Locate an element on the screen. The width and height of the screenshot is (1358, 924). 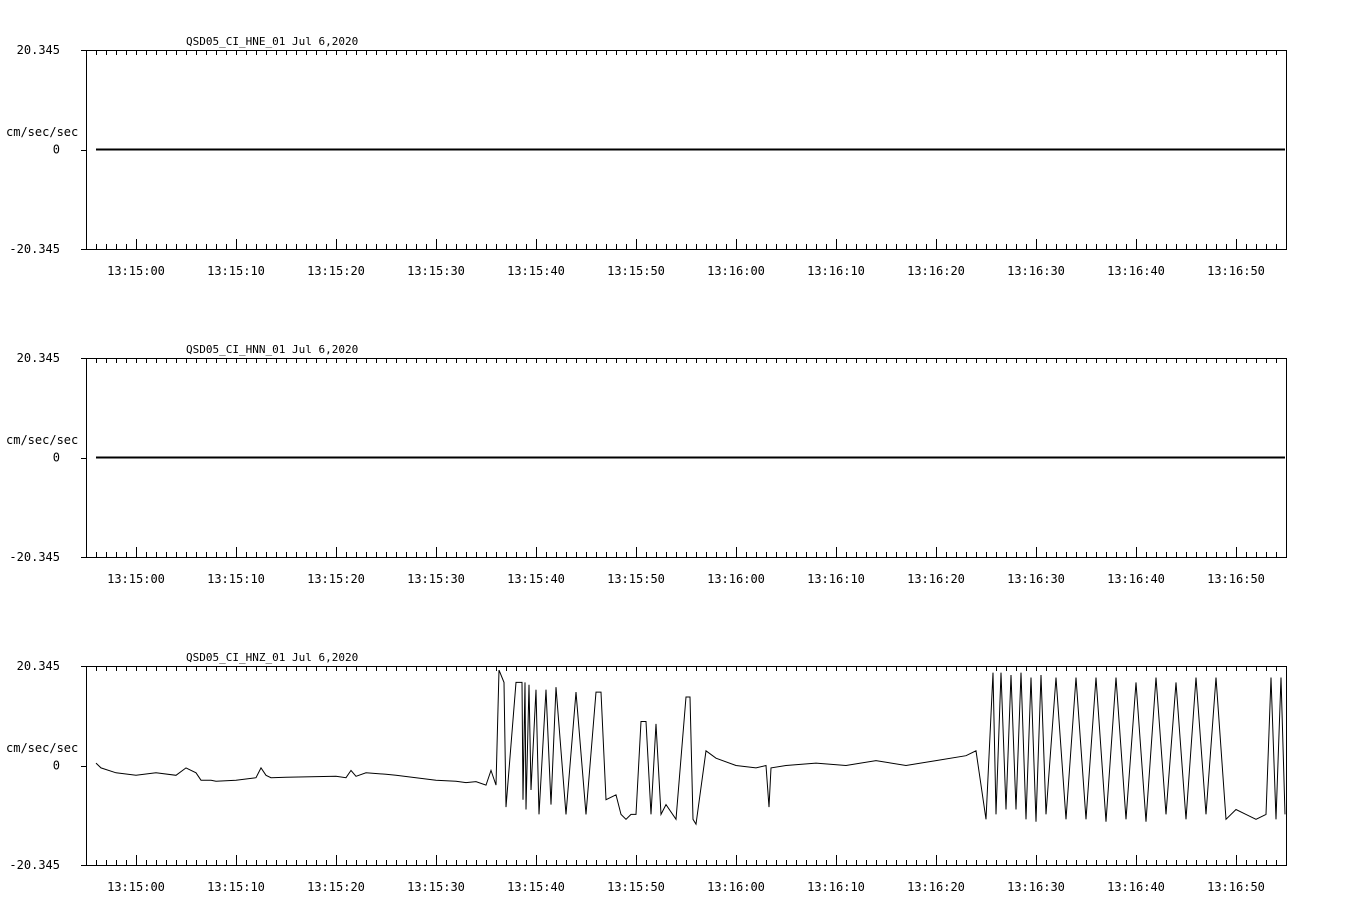
chart-title: QSD05_CI_HNN_01 Jul 6,2020 is located at coordinates (272, 349).